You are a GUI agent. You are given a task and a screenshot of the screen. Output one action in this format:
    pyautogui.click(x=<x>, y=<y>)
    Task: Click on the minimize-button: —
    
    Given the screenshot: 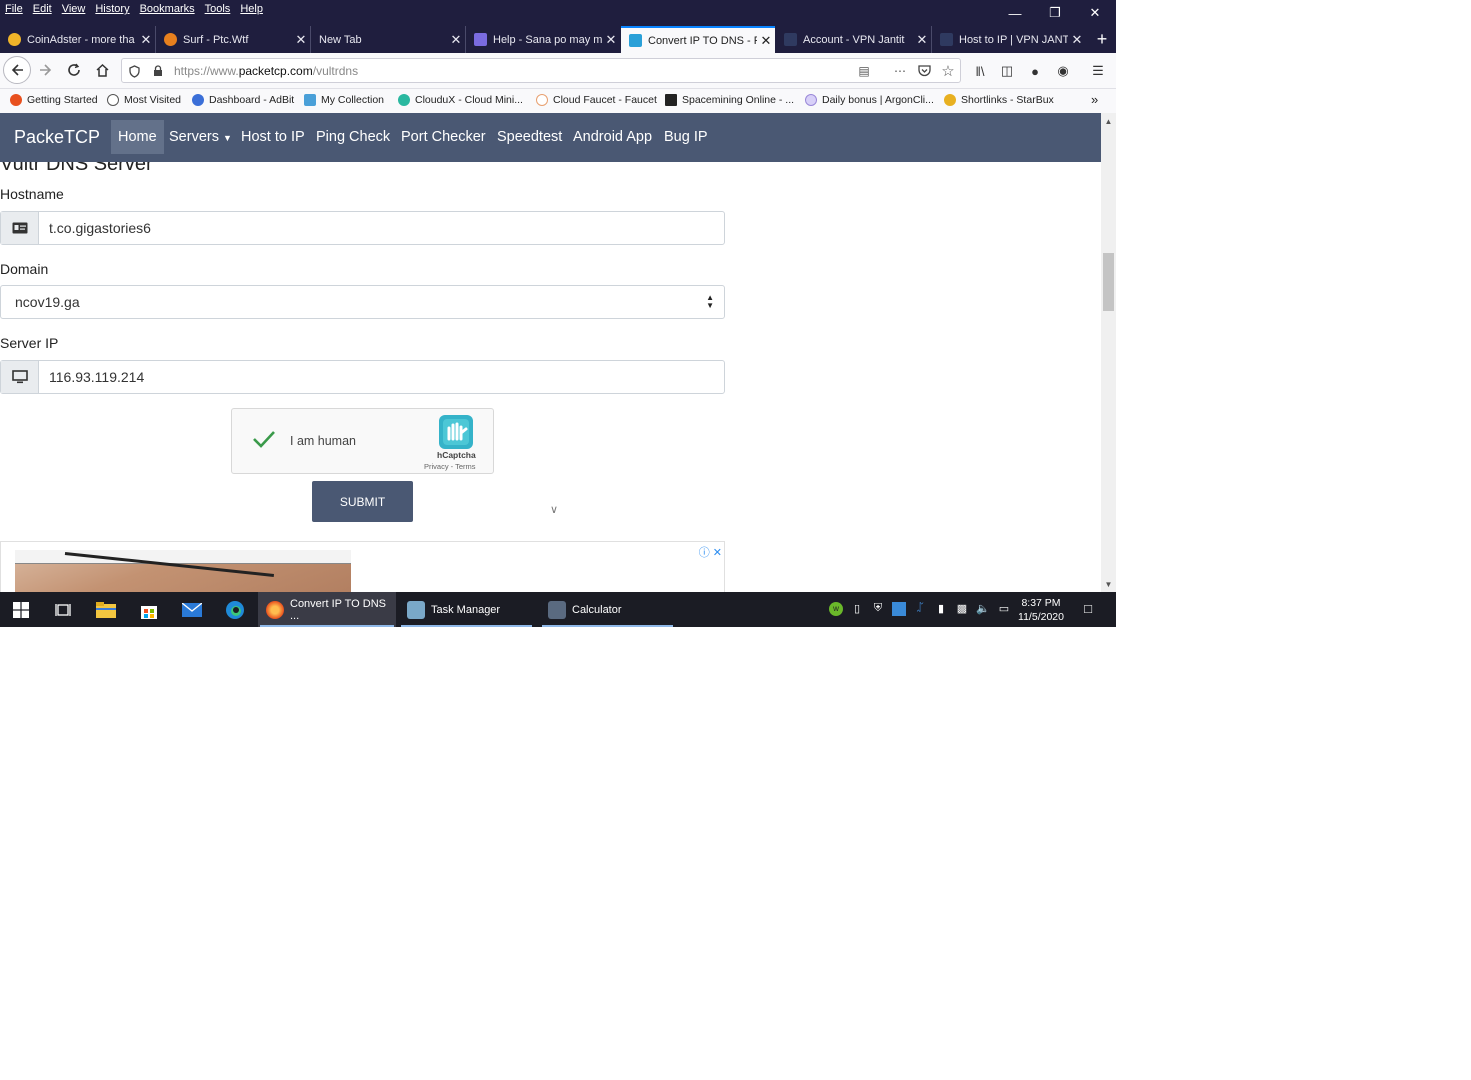 What is the action you would take?
    pyautogui.click(x=1015, y=13)
    